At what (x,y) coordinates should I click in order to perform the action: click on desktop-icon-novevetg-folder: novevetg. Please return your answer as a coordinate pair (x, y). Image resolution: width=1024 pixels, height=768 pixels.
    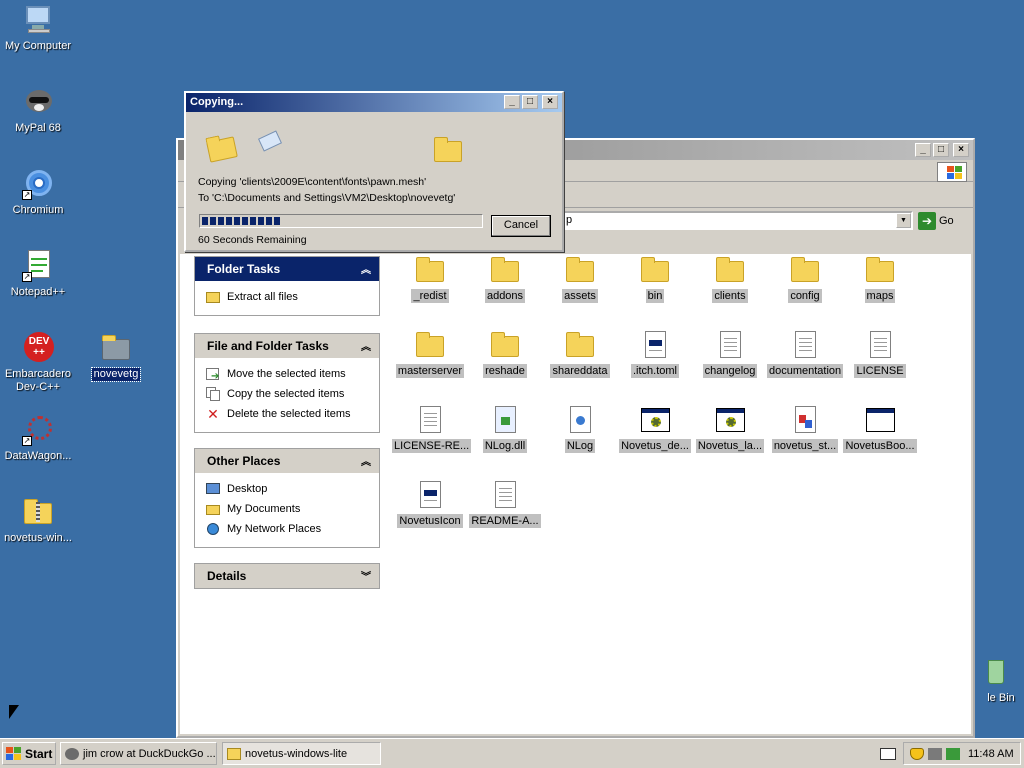
    Looking at the image, I should click on (116, 357).